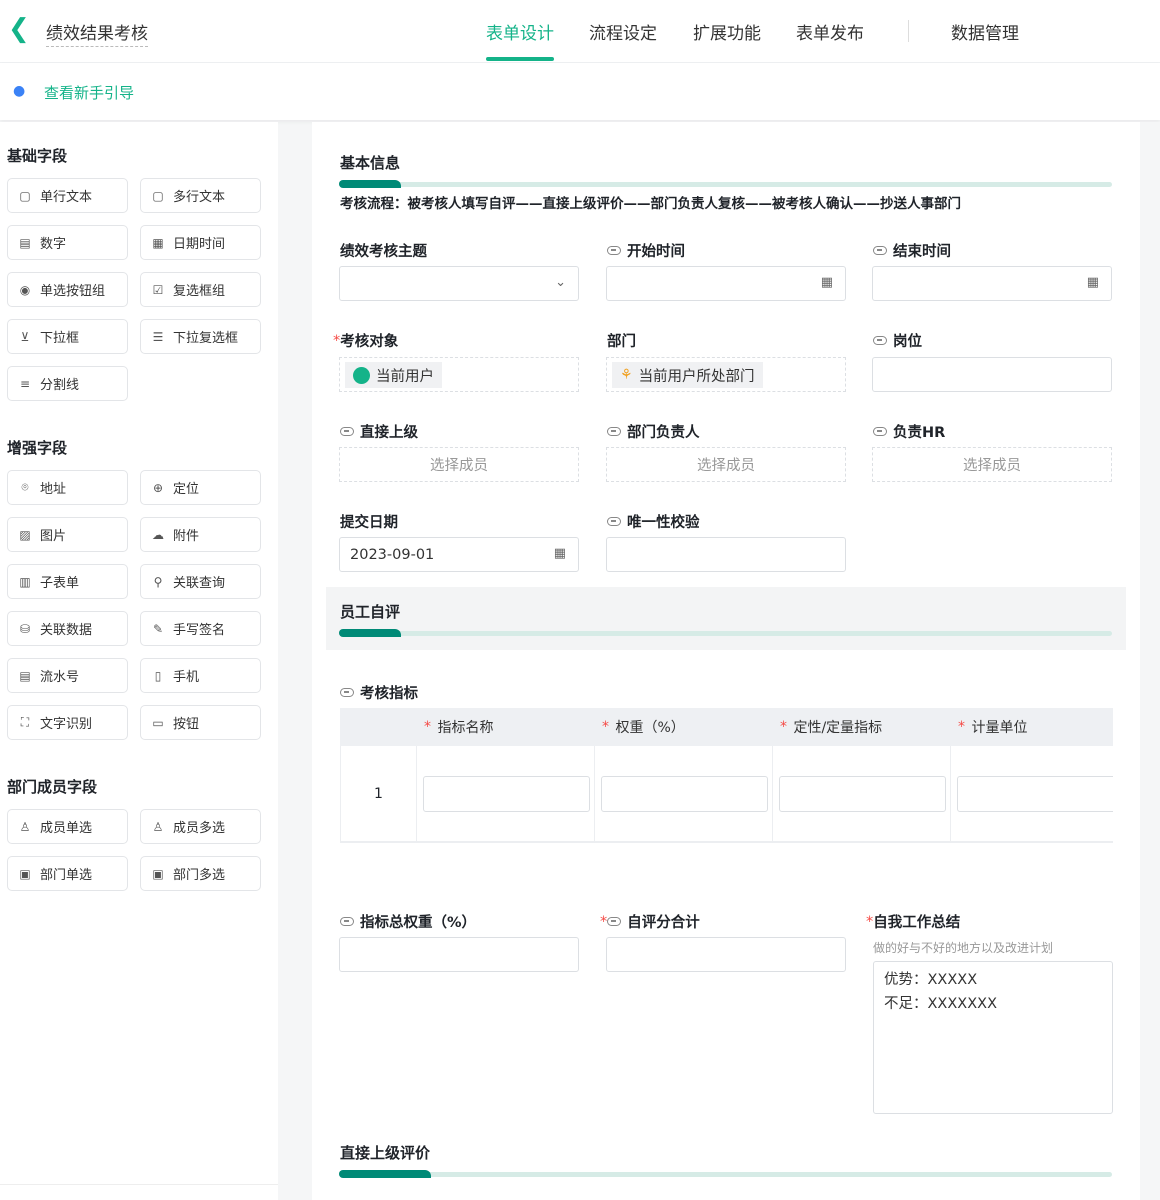 This screenshot has width=1160, height=1200. What do you see at coordinates (19, 29) in the screenshot?
I see `back-icon: ❮` at bounding box center [19, 29].